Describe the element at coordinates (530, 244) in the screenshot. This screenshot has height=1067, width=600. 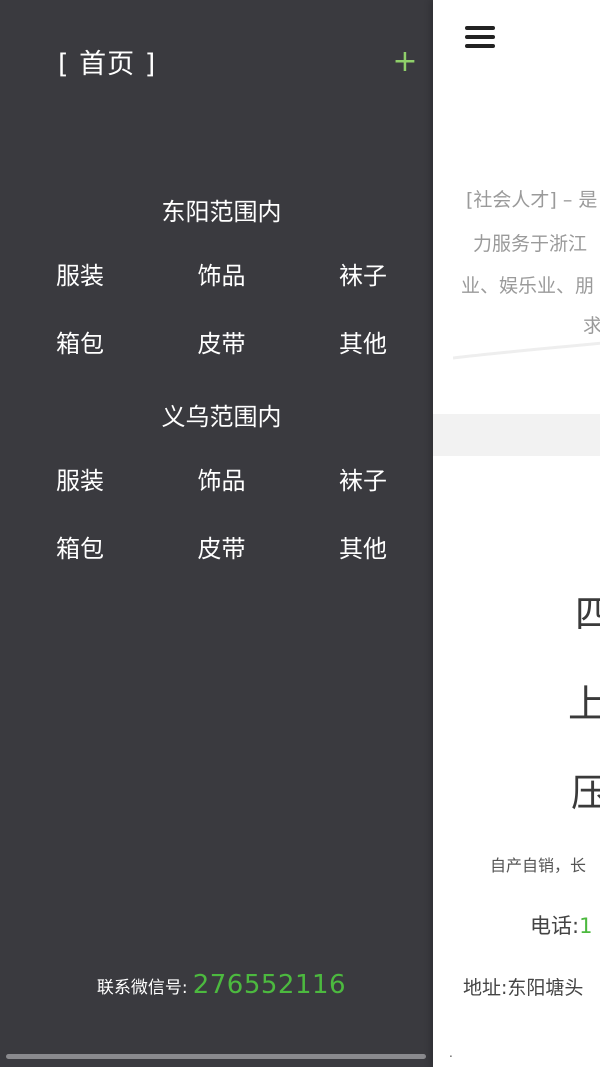
I see `intro-line: 力服务于浙江` at that location.